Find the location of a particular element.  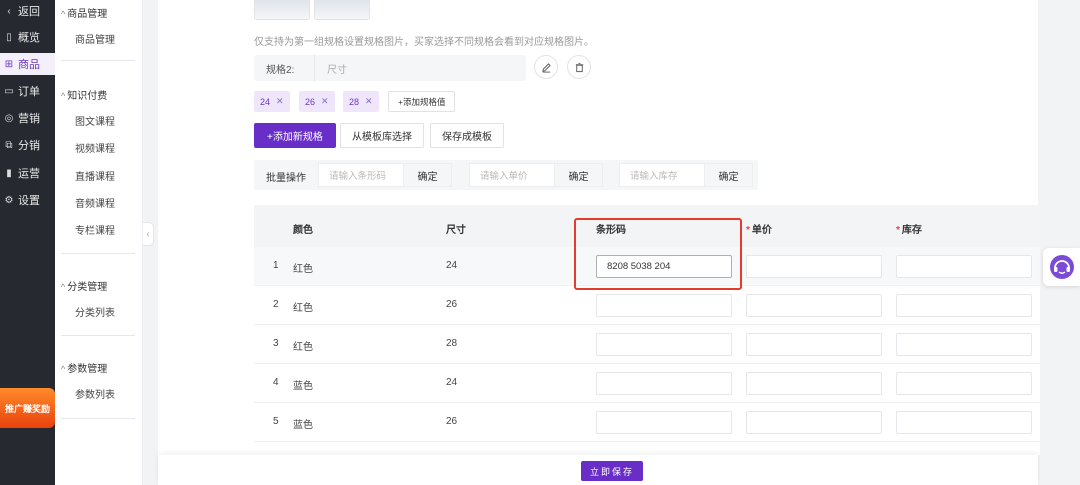

batch-stock-confirm-button: 确定 is located at coordinates (729, 175).